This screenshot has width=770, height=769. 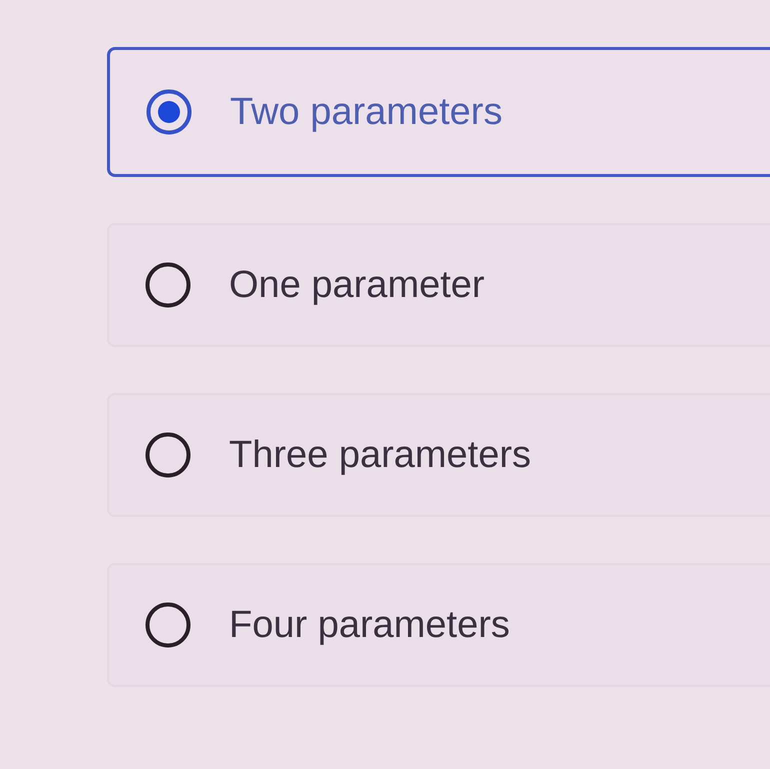 What do you see at coordinates (438, 455) in the screenshot?
I see `answer-option: Three parameters` at bounding box center [438, 455].